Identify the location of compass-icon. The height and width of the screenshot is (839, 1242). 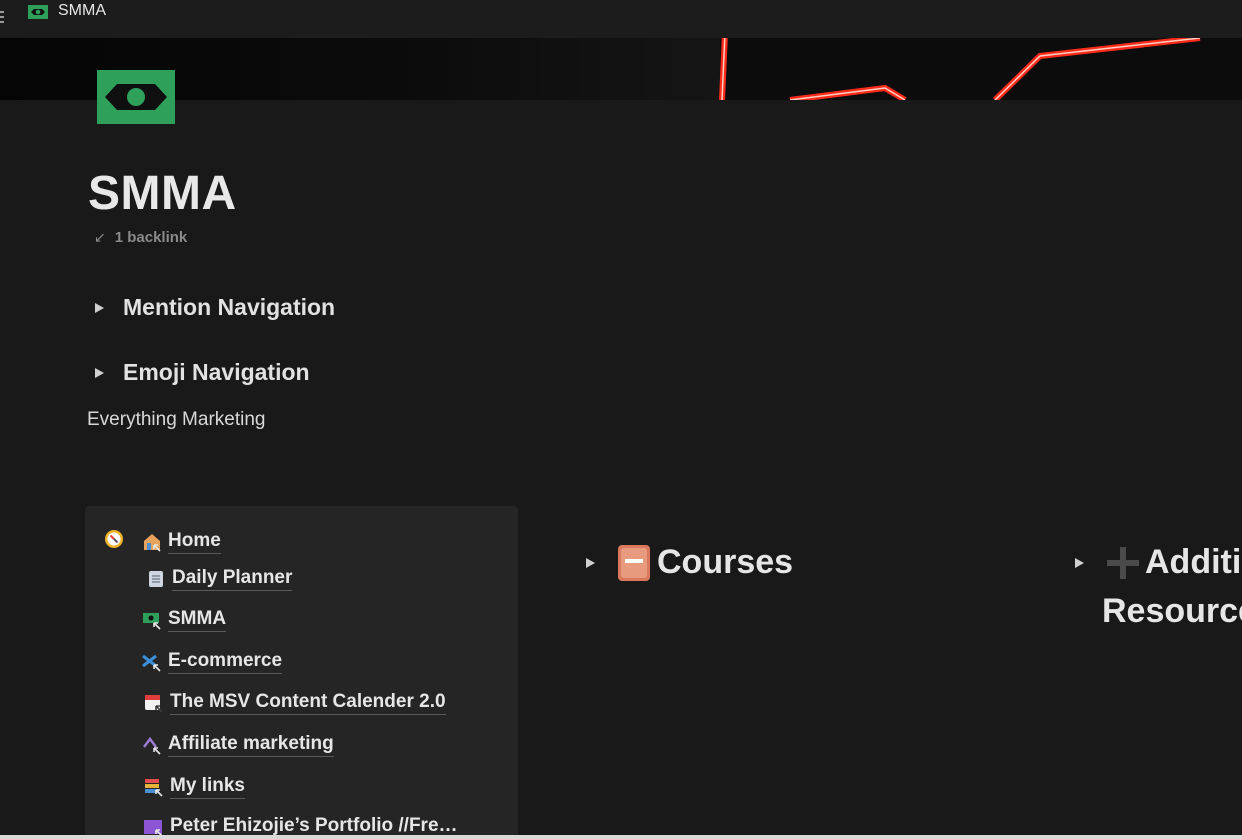
(114, 539).